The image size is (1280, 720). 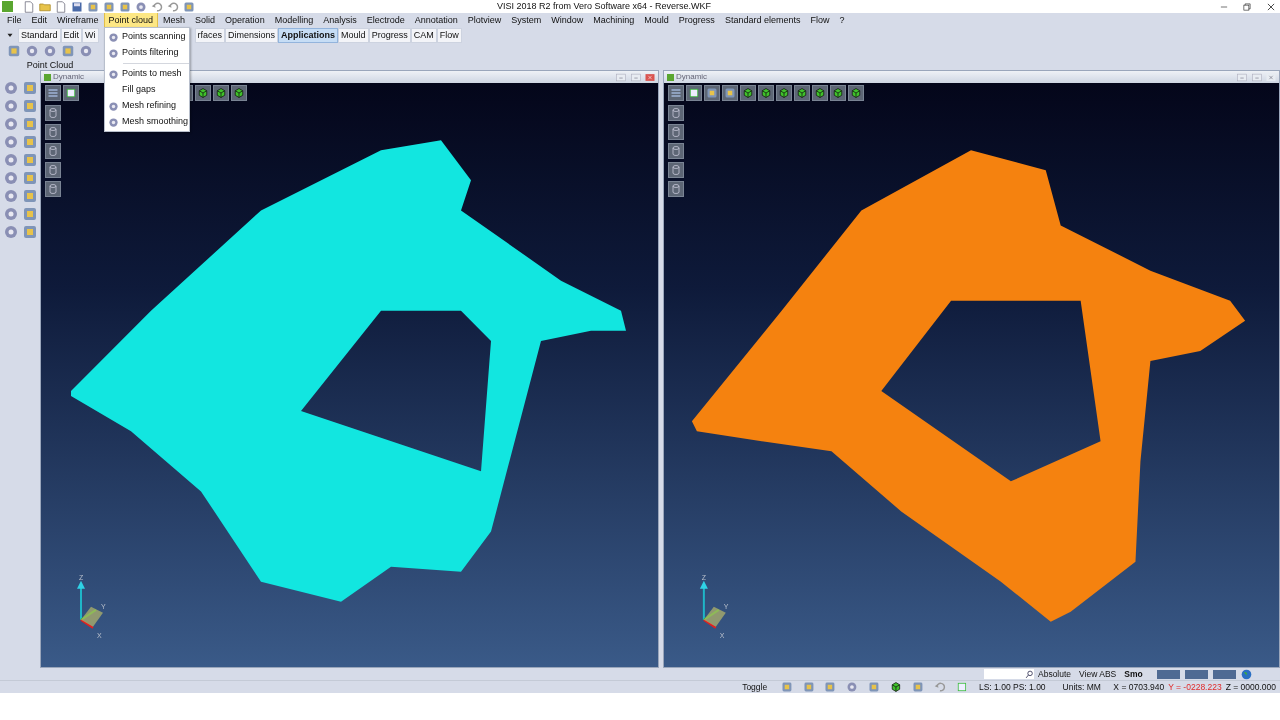 I want to click on ribbon-tab: CAM, so click(x=423, y=35).